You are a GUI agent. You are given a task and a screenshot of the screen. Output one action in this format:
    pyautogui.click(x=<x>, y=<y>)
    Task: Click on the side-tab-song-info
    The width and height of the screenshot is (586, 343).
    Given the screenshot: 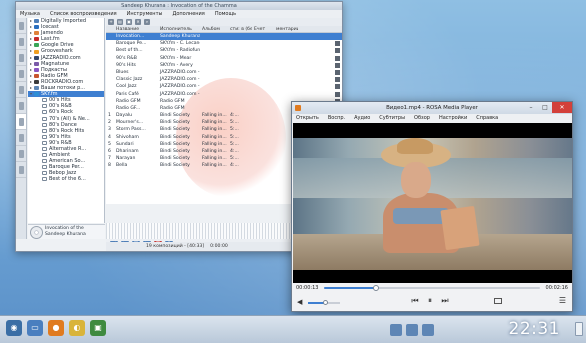 What is the action you would take?
    pyautogui.click(x=21, y=106)
    